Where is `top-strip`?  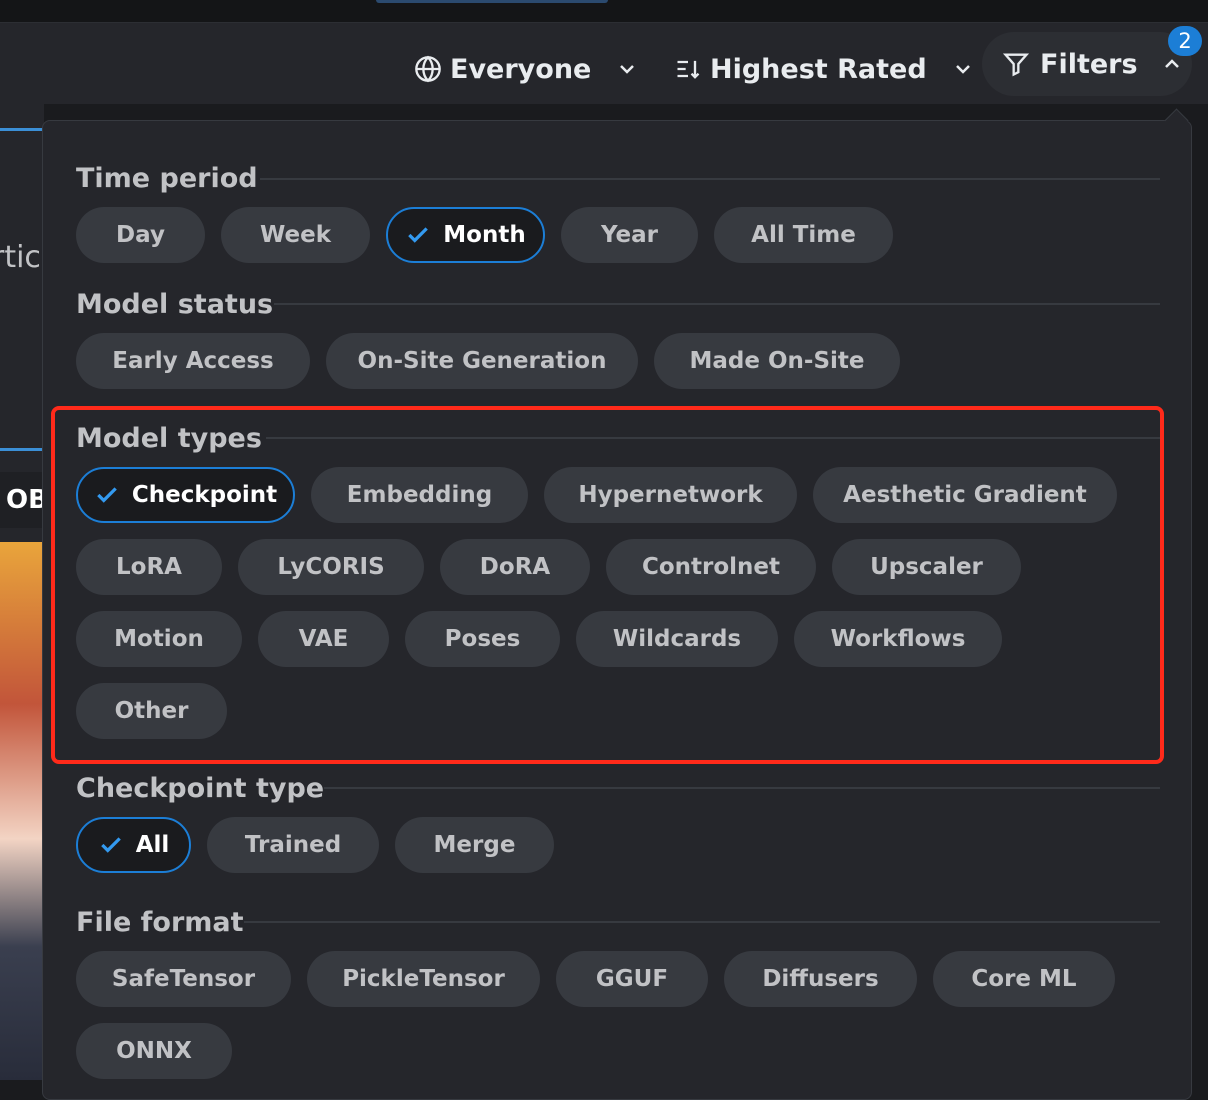 top-strip is located at coordinates (604, 11).